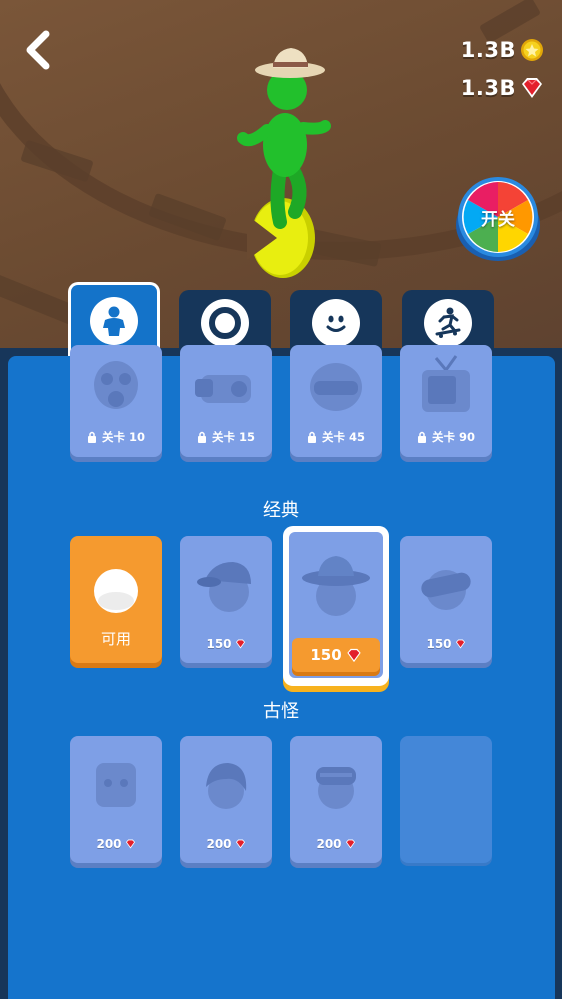  What do you see at coordinates (336, 655) in the screenshot?
I see `buy-button: 150` at bounding box center [336, 655].